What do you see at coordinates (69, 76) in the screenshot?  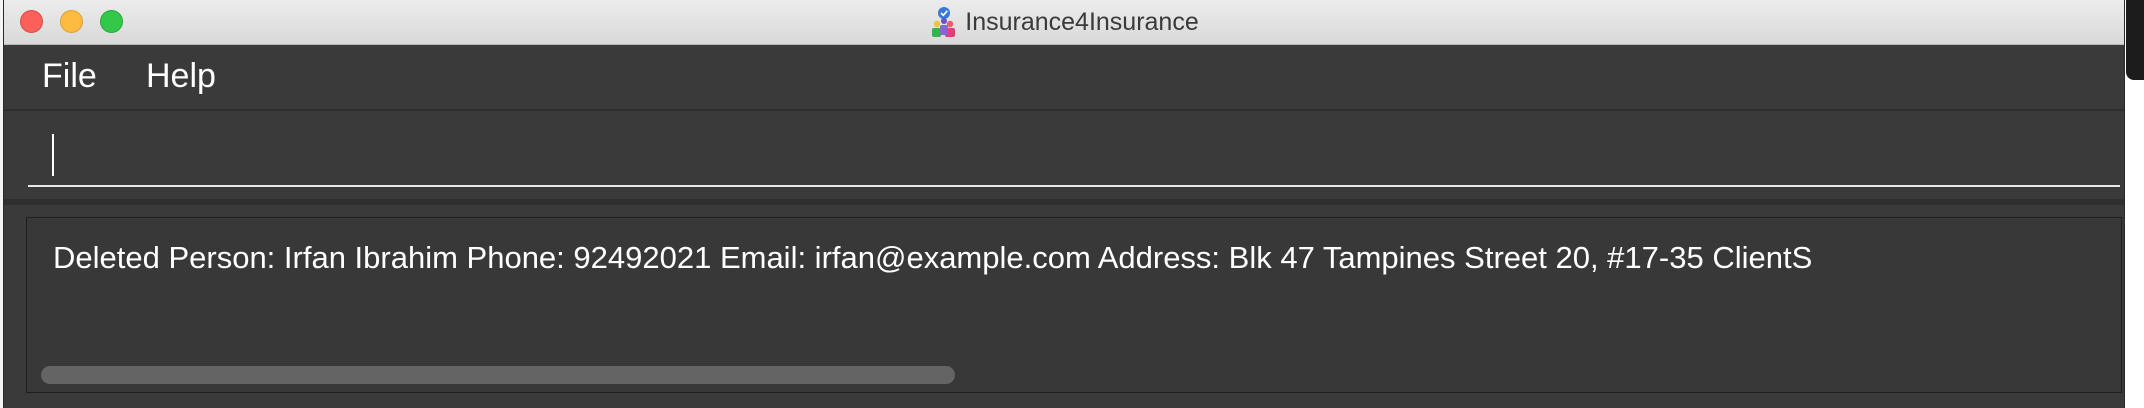 I see `menu-file: File` at bounding box center [69, 76].